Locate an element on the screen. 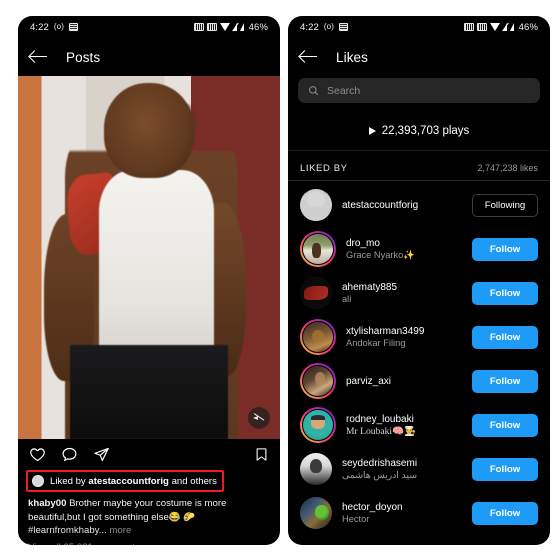 The width and height of the screenshot is (560, 560). search-container: Search is located at coordinates (419, 93).